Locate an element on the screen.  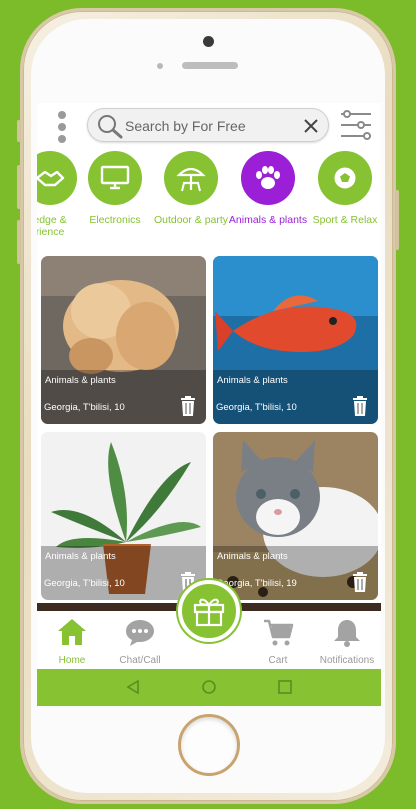
category-electronics: Electronics is located at coordinates (115, 188).